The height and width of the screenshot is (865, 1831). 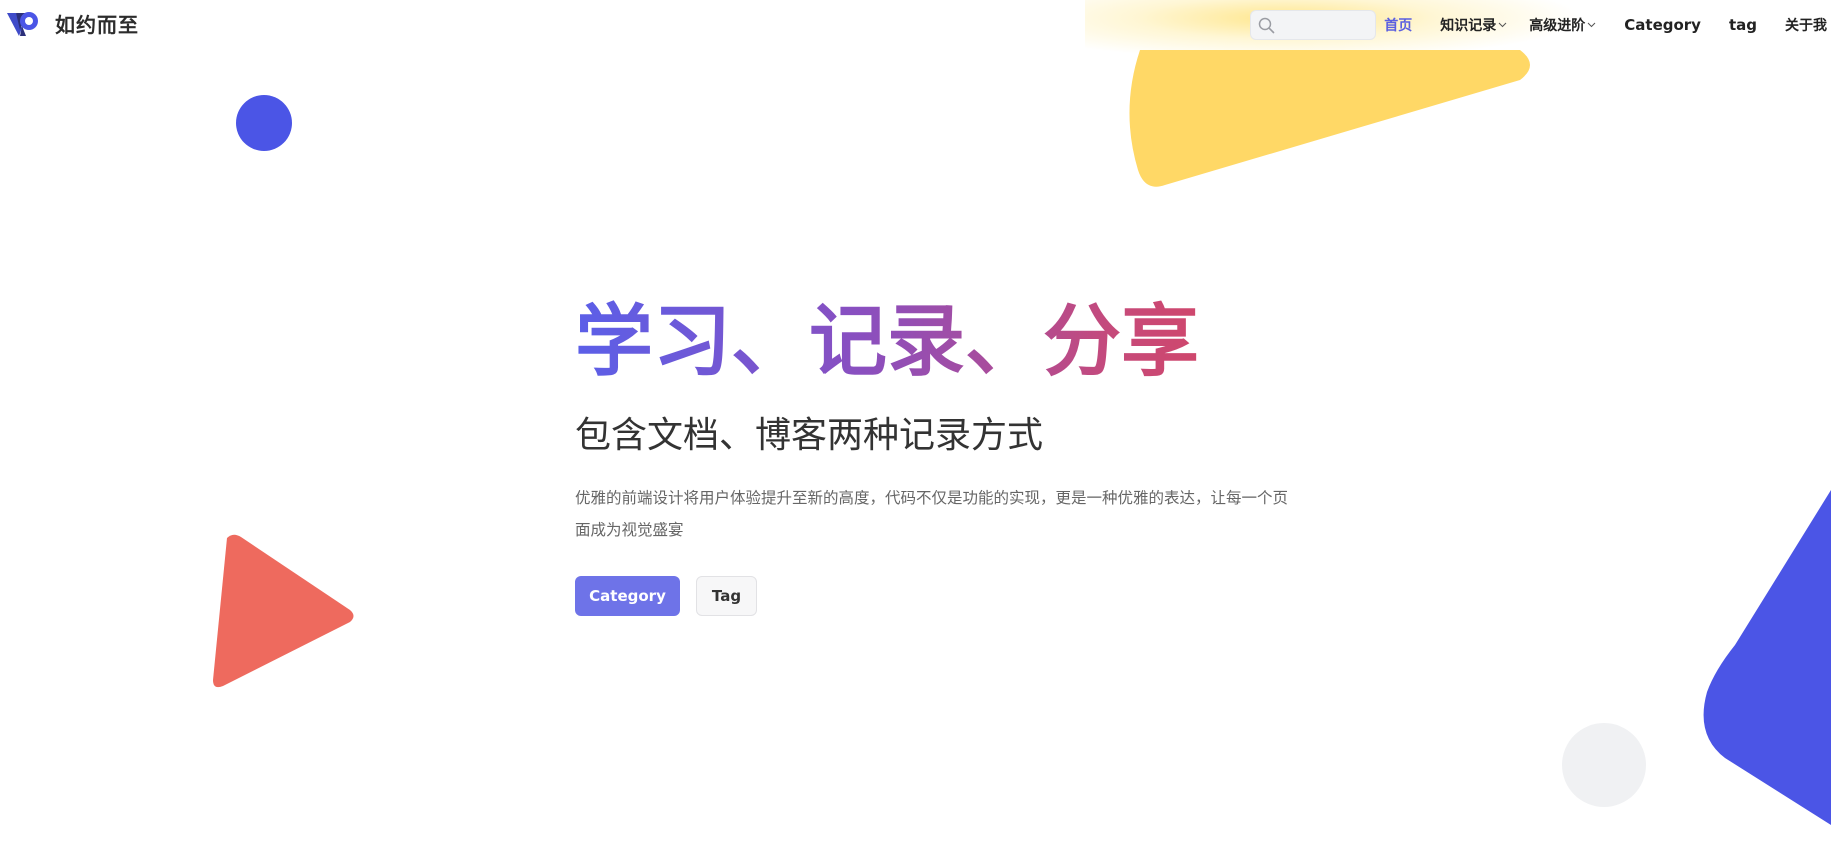 I want to click on tag-button: Tag, so click(x=726, y=596).